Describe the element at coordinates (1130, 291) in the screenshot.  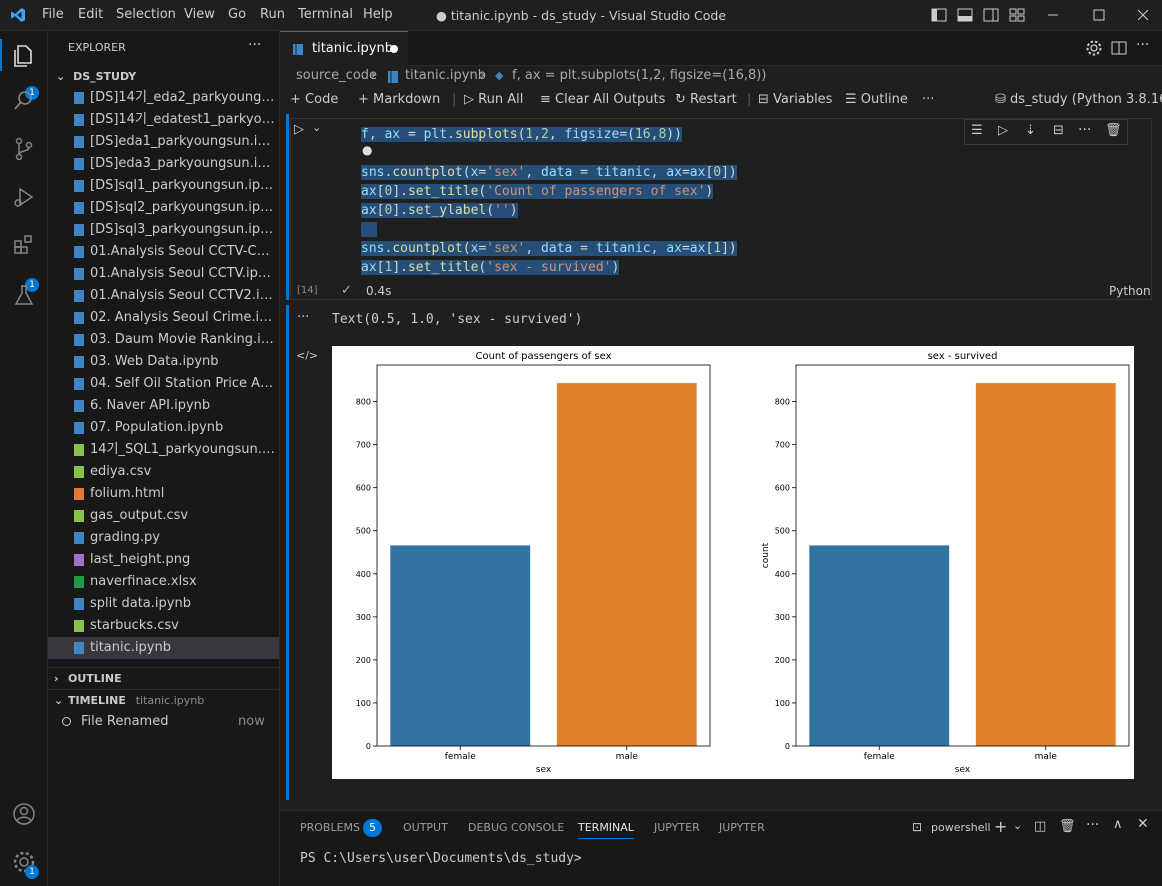
I see `cell-language: Python` at that location.